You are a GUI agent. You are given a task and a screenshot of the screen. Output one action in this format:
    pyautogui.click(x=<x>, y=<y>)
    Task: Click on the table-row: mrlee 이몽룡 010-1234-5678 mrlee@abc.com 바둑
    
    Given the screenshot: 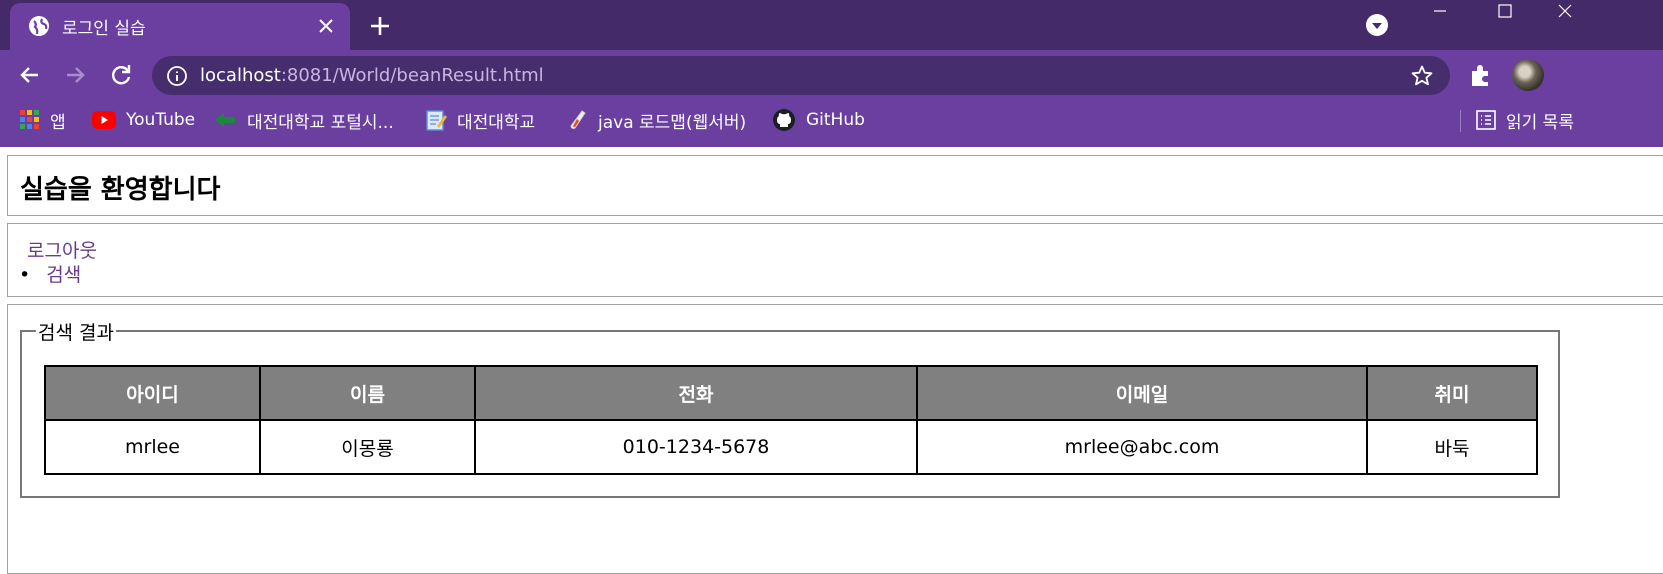 What is the action you would take?
    pyautogui.click(x=791, y=447)
    